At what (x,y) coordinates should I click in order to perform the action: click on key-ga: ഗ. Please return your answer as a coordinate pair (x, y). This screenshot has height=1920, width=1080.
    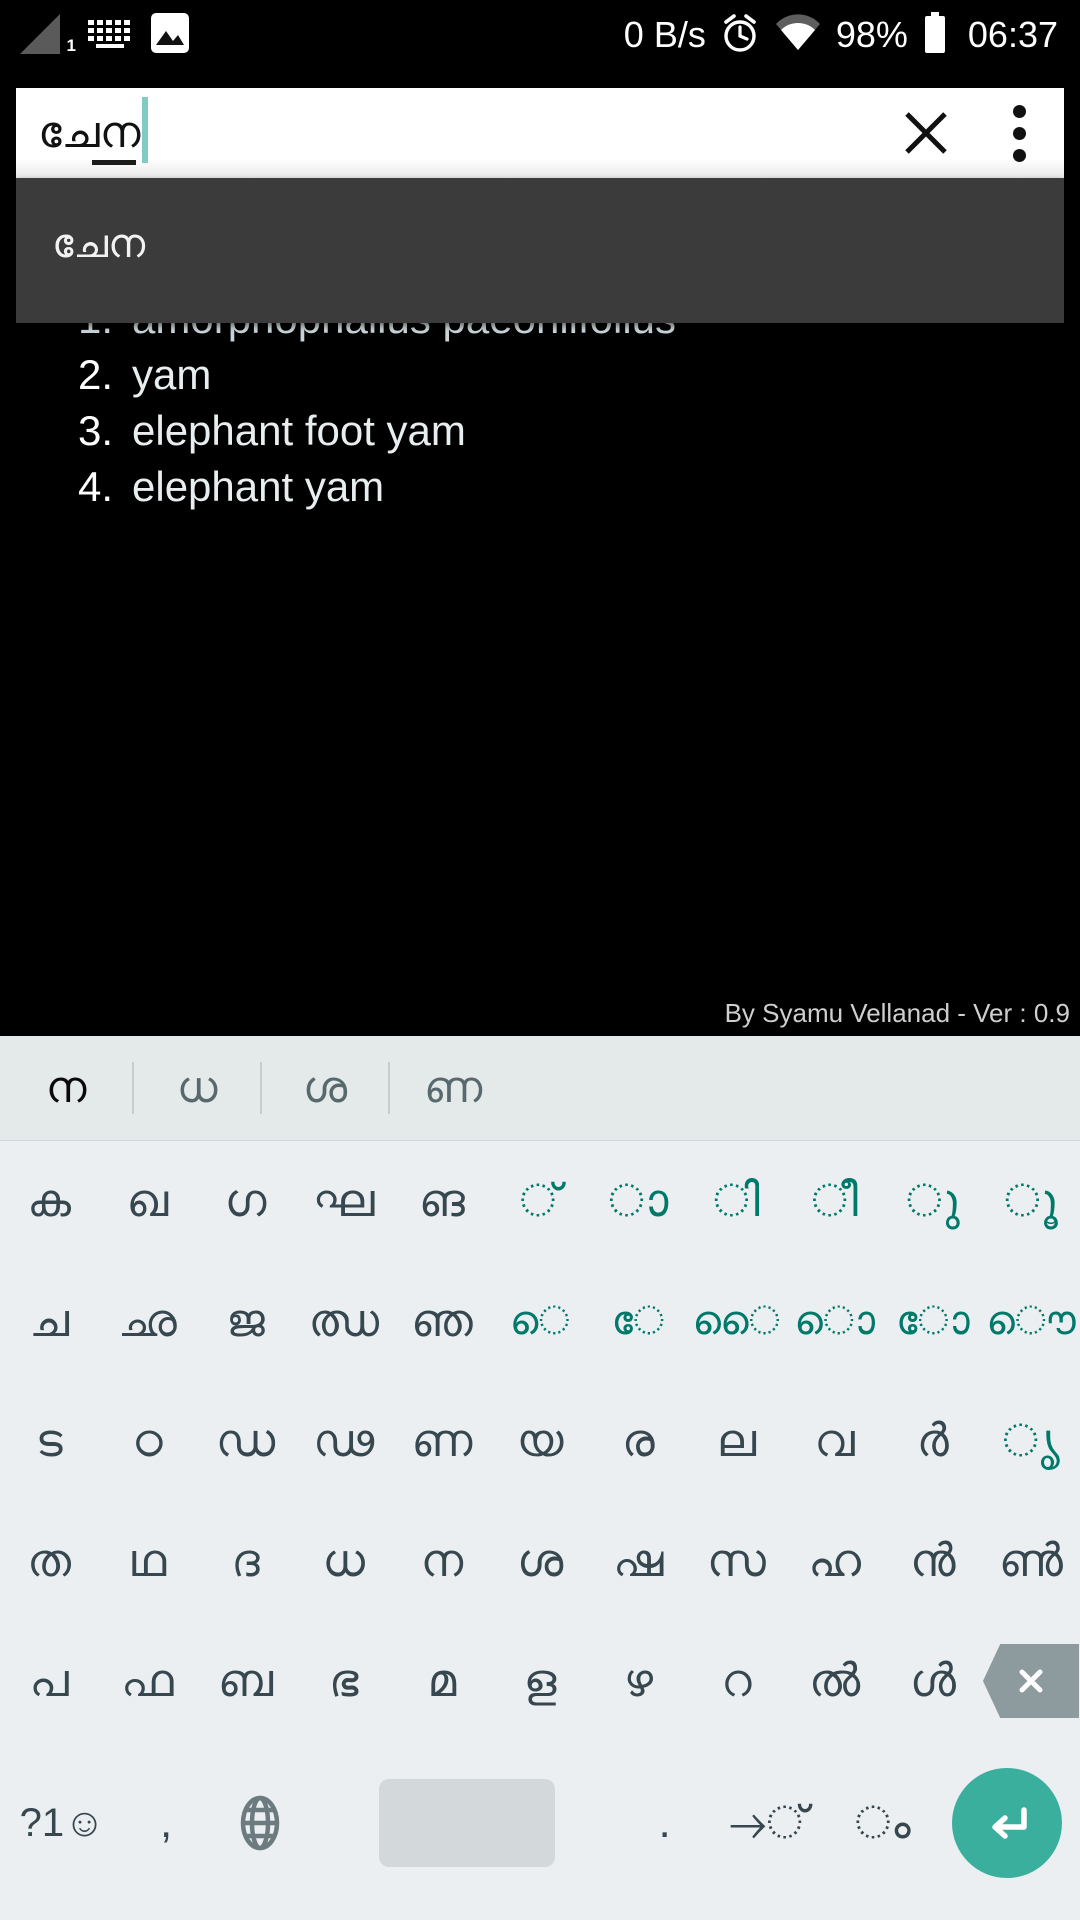
    Looking at the image, I should click on (245, 1201).